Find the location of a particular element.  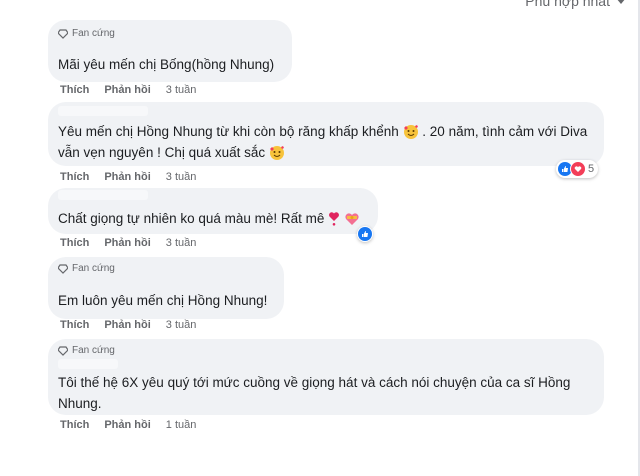

reaction-summary is located at coordinates (365, 234).